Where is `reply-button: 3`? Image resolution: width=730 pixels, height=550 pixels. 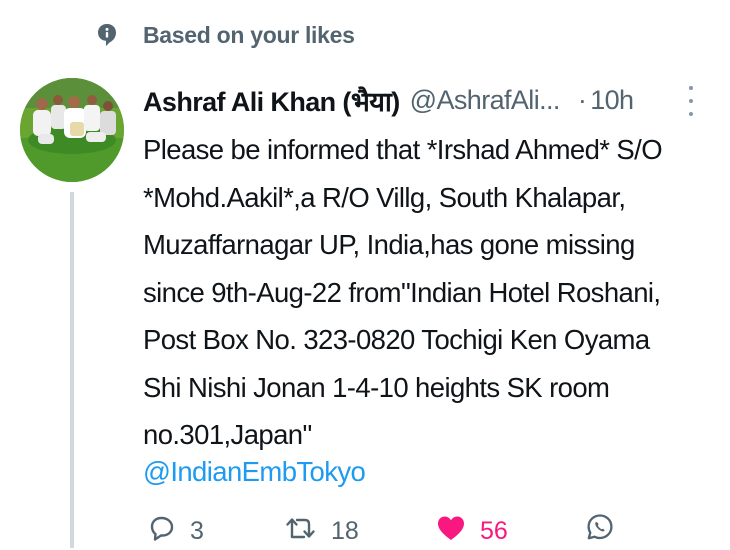
reply-button: 3 is located at coordinates (176, 531).